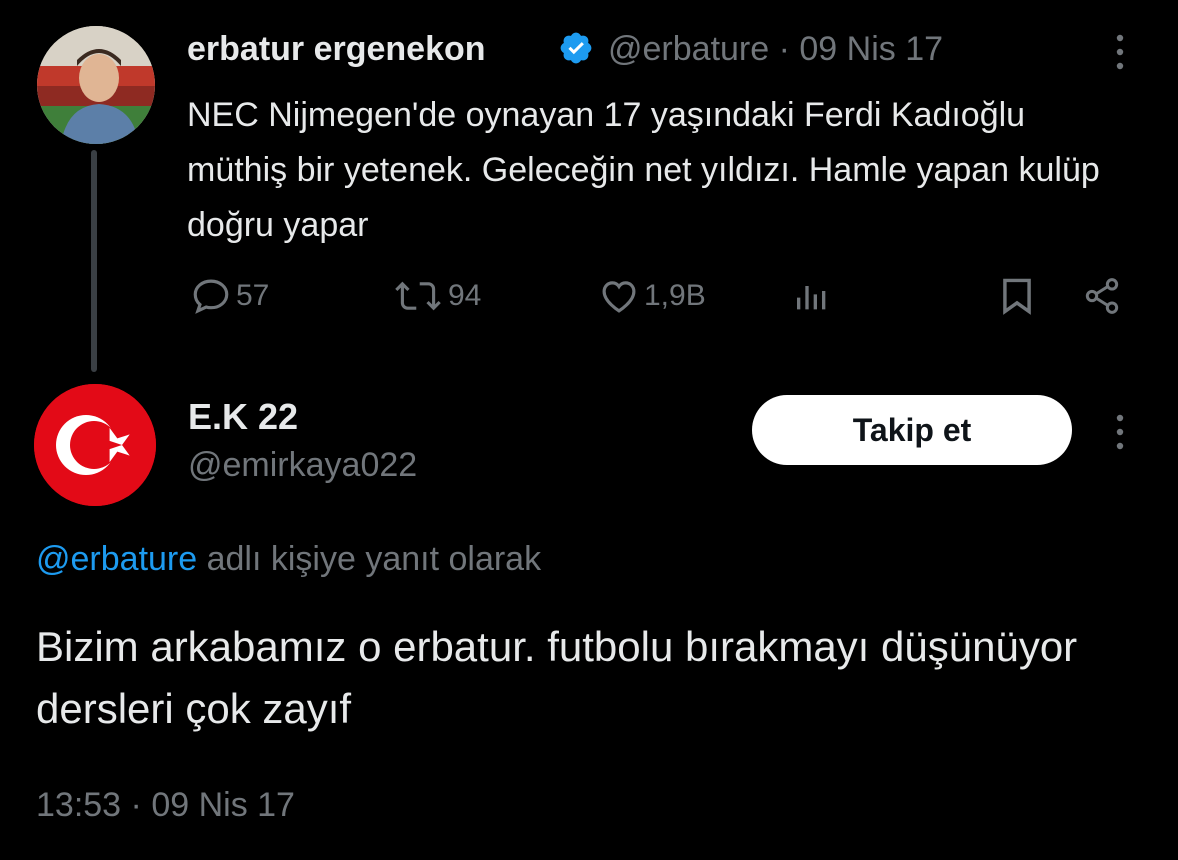  I want to click on reply-date: 09 Nis 17, so click(223, 805).